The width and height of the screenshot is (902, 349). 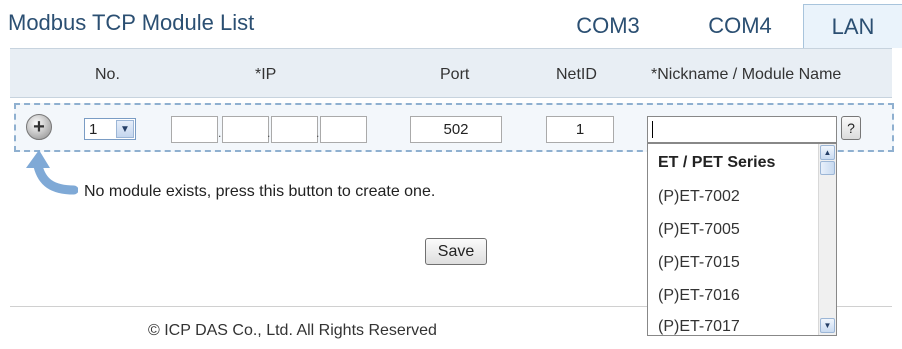 I want to click on scrollbar-thumb, so click(x=827, y=168).